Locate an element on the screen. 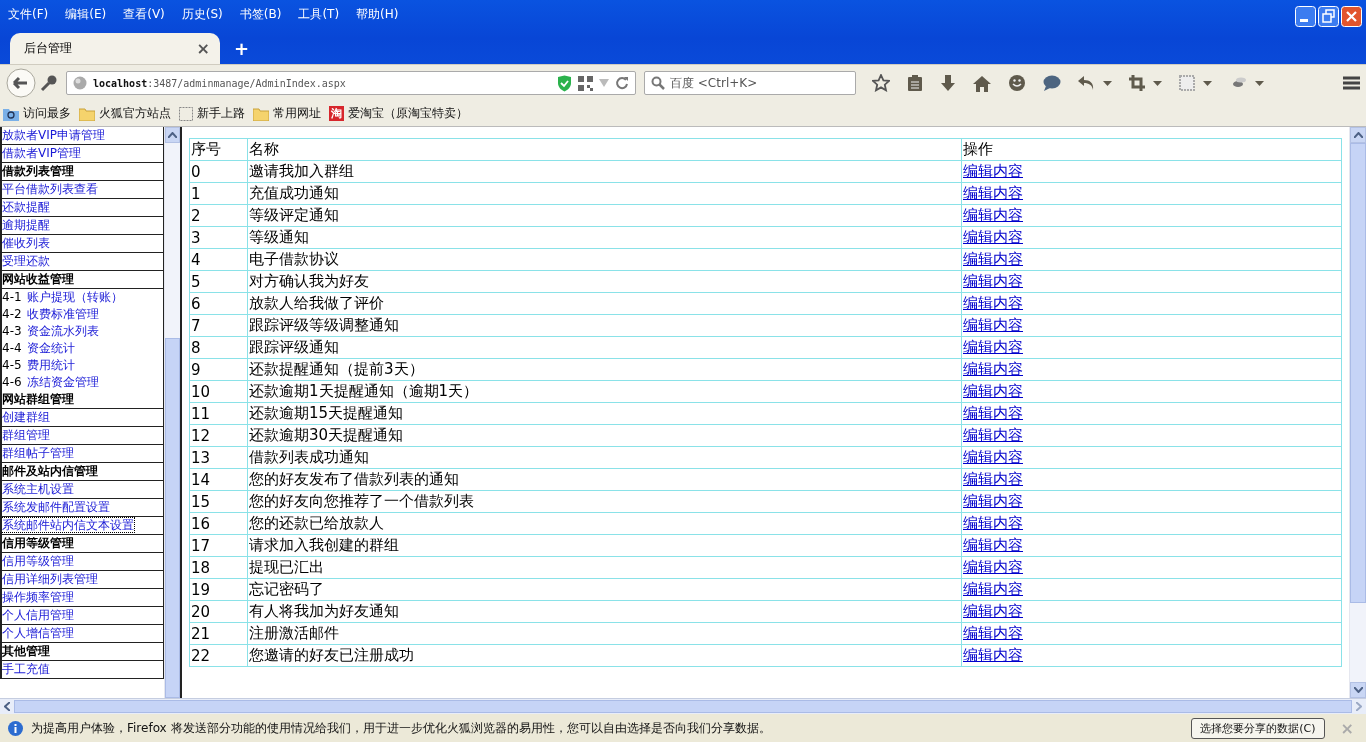 This screenshot has height=742, width=1366. folder-icon is located at coordinates (261, 113).